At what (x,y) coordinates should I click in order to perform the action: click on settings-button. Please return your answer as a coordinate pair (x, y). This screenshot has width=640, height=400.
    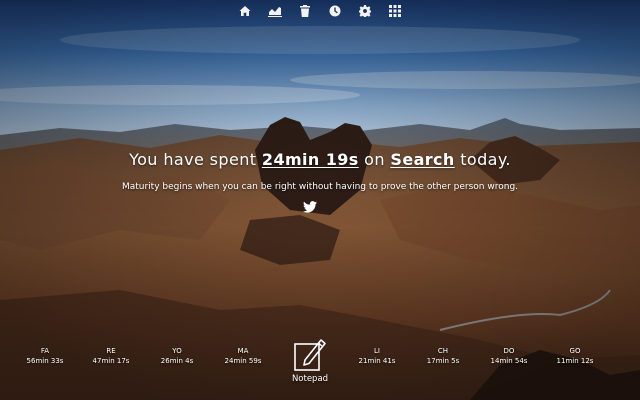
    Looking at the image, I should click on (365, 11).